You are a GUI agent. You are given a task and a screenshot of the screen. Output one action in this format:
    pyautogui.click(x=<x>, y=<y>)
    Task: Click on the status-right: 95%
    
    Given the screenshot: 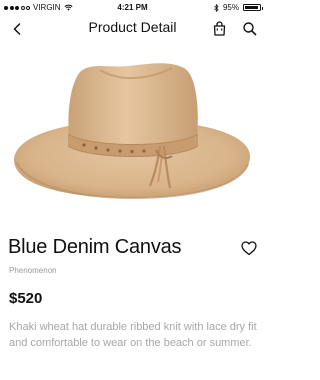 What is the action you would take?
    pyautogui.click(x=238, y=7)
    